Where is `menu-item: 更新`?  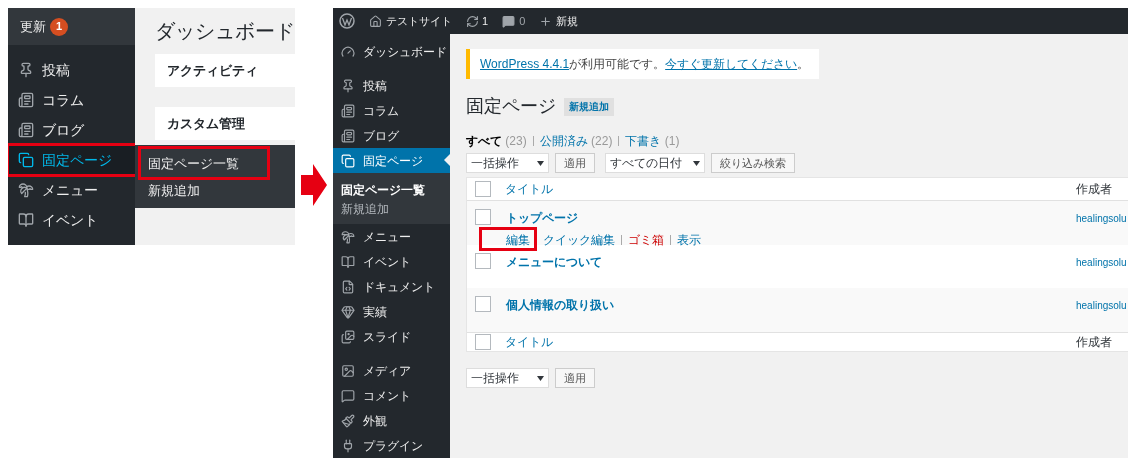 menu-item: 更新 is located at coordinates (33, 26).